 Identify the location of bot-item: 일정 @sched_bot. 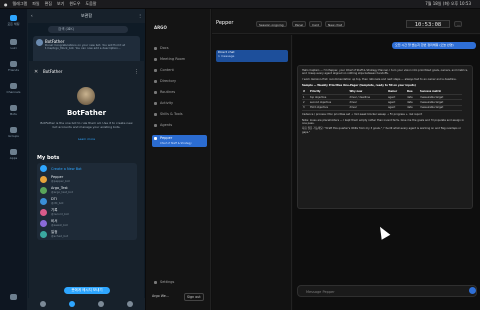
(87, 234).